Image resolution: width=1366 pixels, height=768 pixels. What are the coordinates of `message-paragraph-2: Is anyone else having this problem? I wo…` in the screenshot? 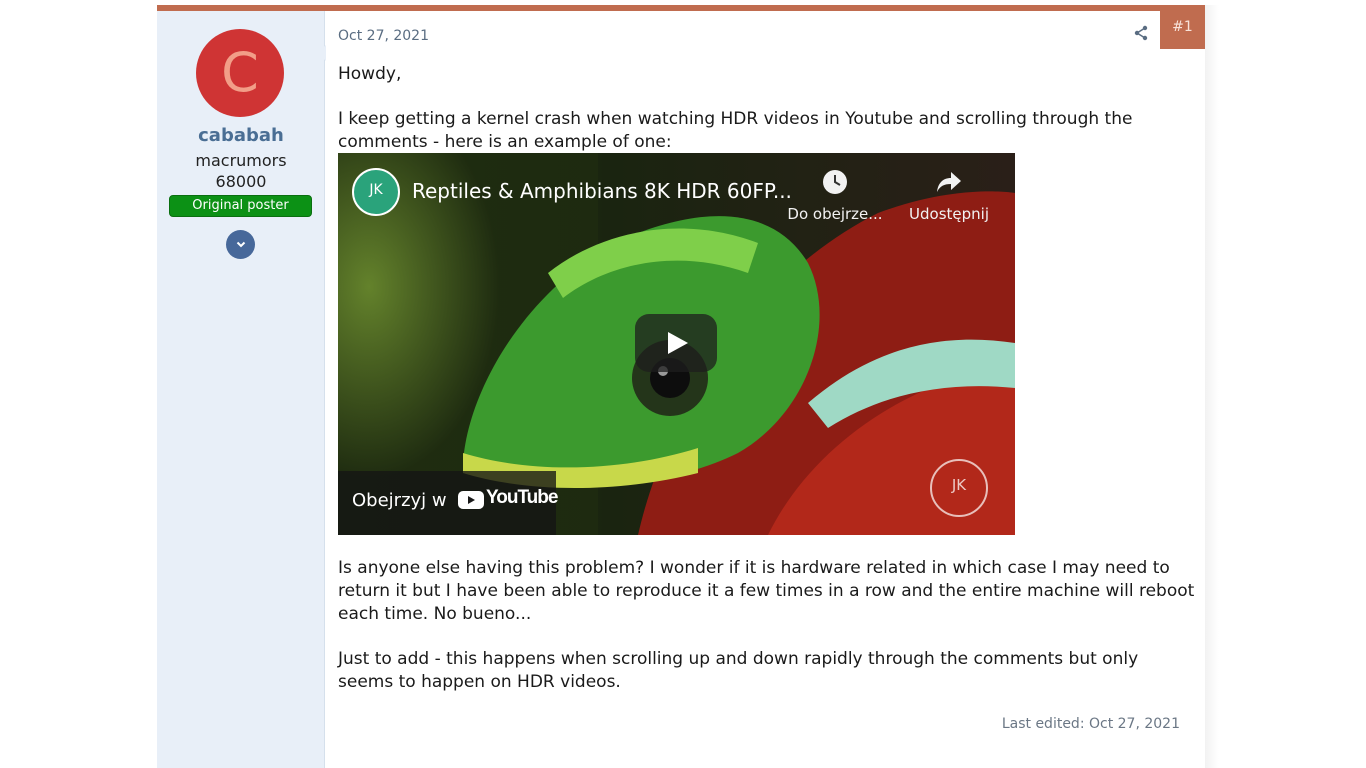 It's located at (766, 591).